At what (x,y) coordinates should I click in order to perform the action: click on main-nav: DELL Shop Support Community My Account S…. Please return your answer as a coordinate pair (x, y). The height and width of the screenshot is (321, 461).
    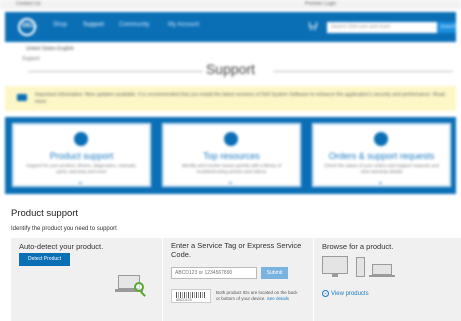
    Looking at the image, I should click on (230, 27).